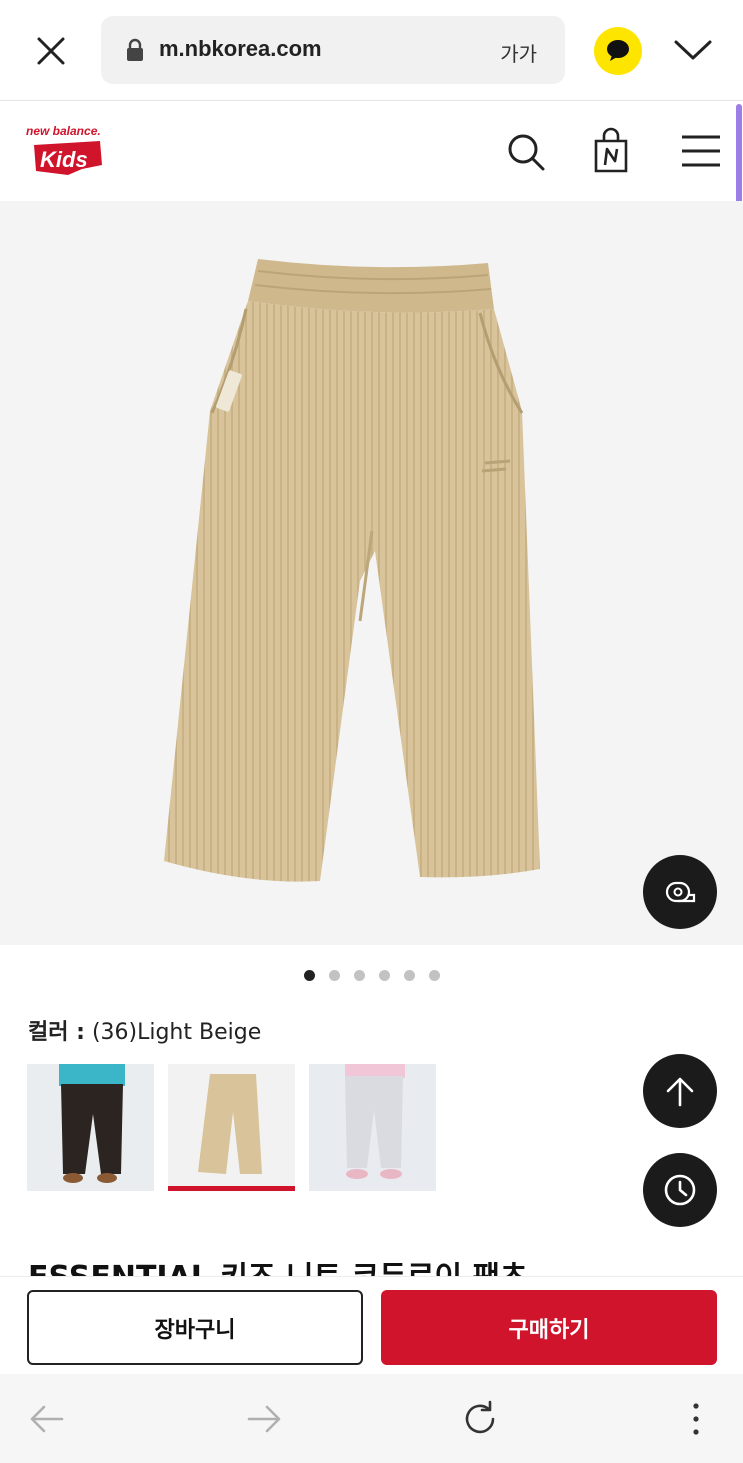 The height and width of the screenshot is (1463, 743). I want to click on light-beige-pants-swatch, so click(231, 1127).